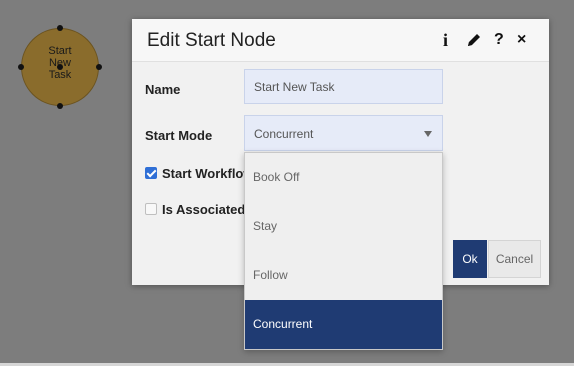 The height and width of the screenshot is (366, 574). Describe the element at coordinates (99, 67) in the screenshot. I see `node-handle-right` at that location.